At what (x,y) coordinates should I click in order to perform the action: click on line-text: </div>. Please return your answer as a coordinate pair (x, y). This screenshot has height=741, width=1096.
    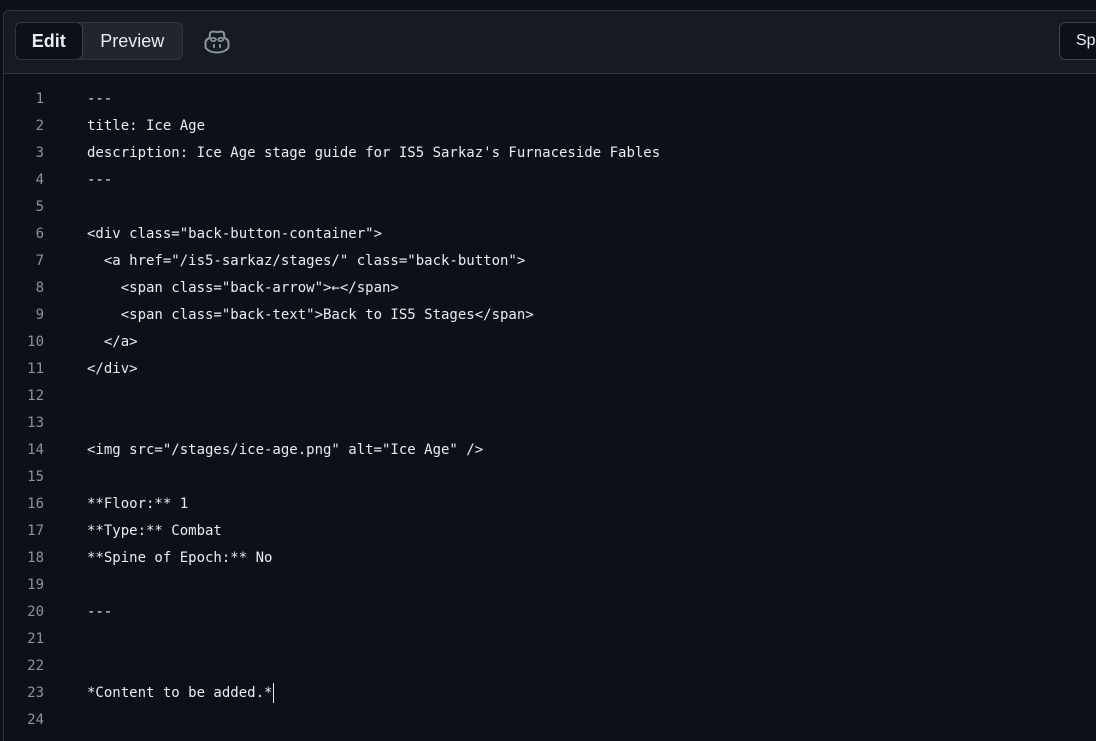
    Looking at the image, I should click on (112, 369).